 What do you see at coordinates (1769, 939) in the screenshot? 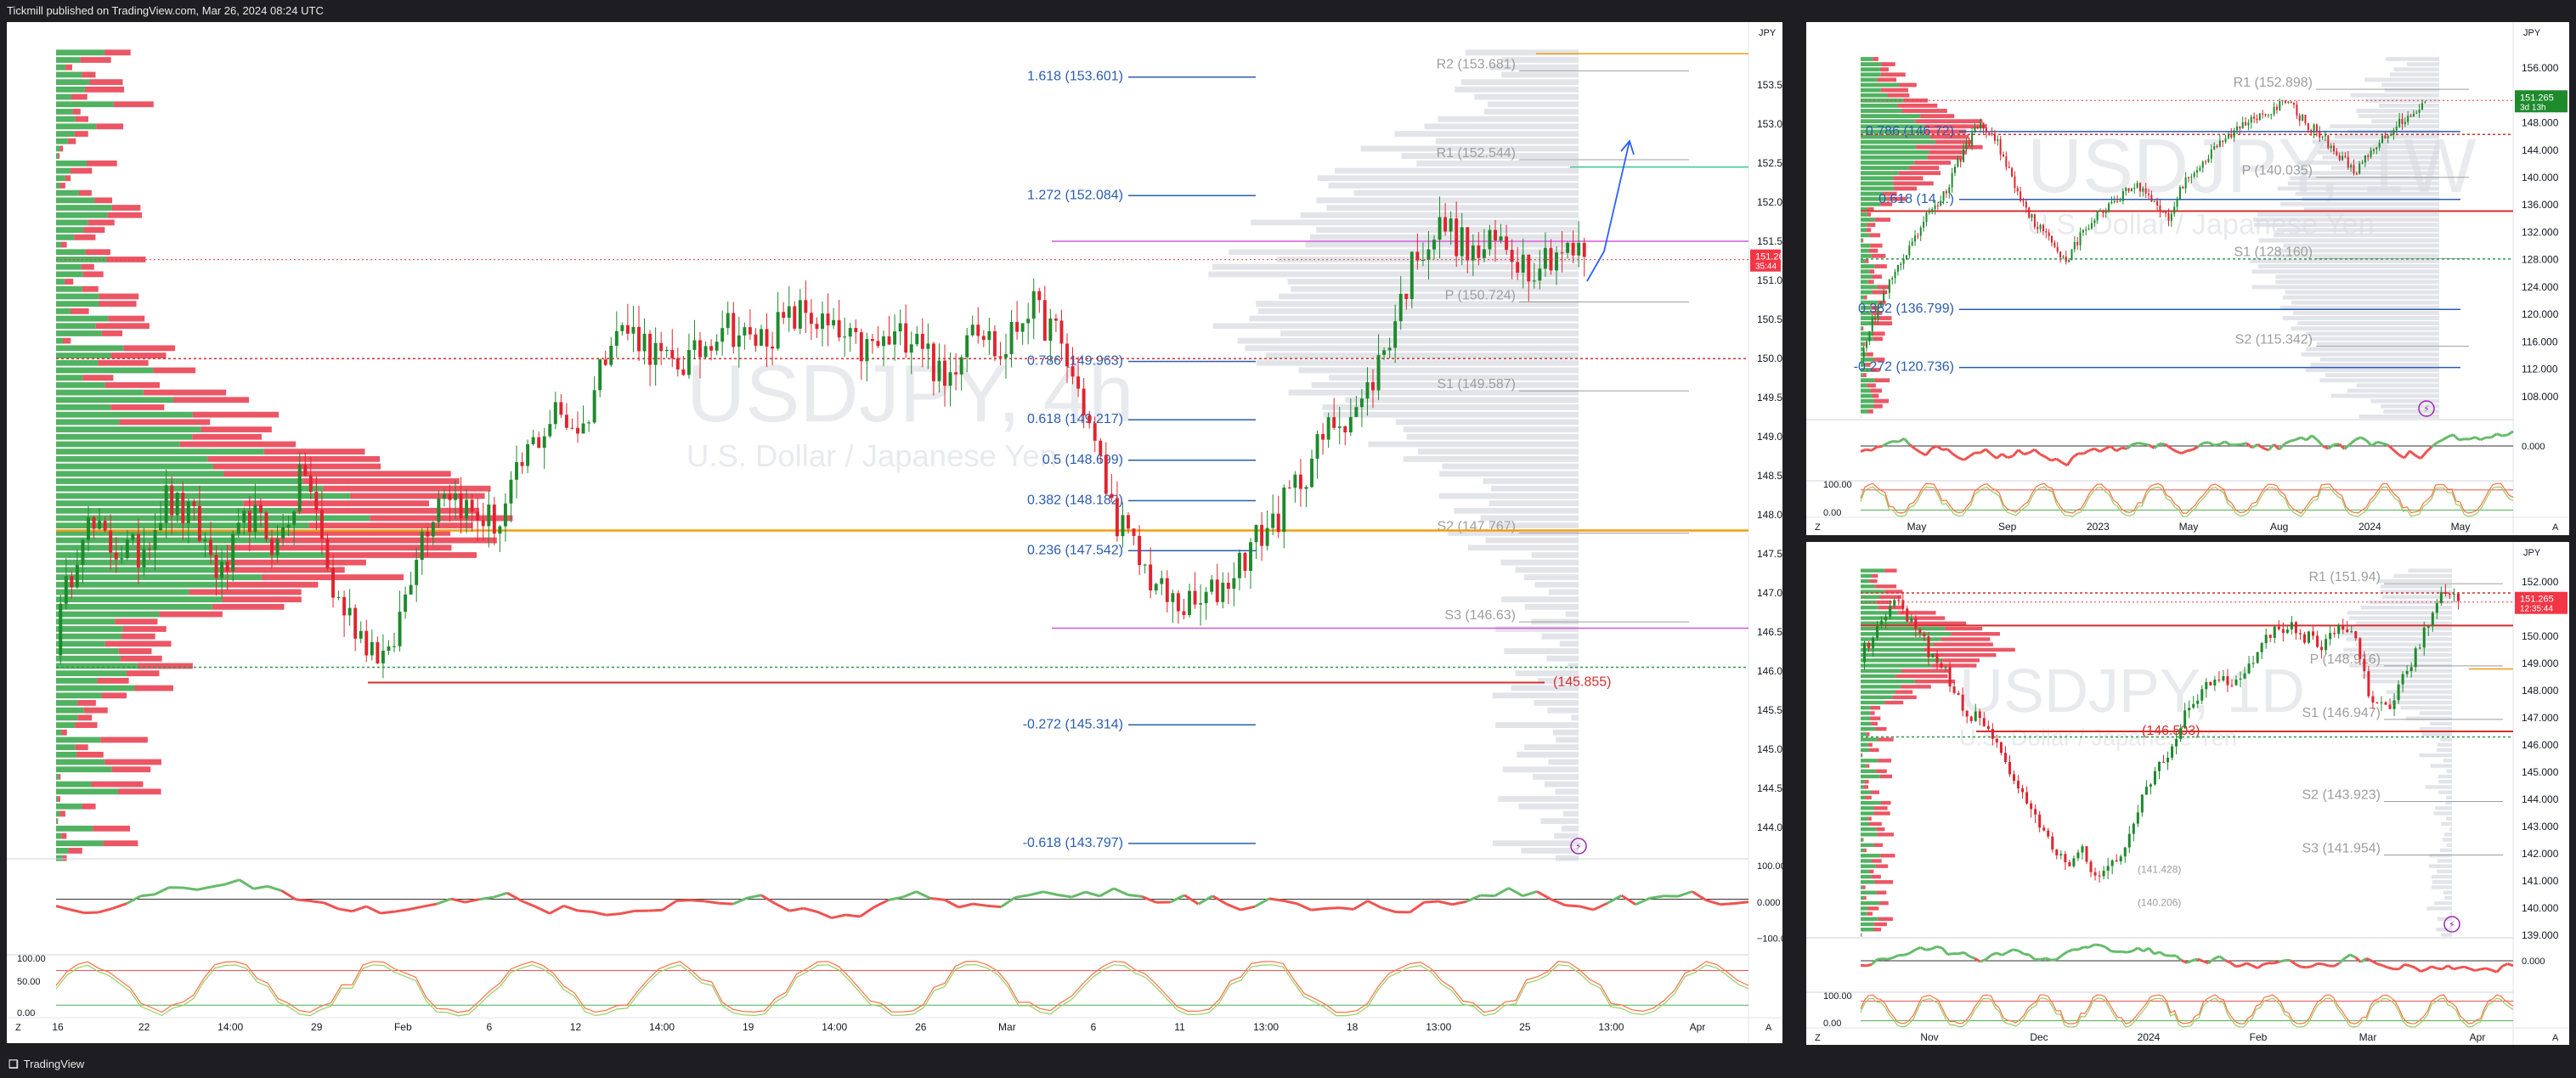
I see `main-osc1-tick: −100.000` at bounding box center [1769, 939].